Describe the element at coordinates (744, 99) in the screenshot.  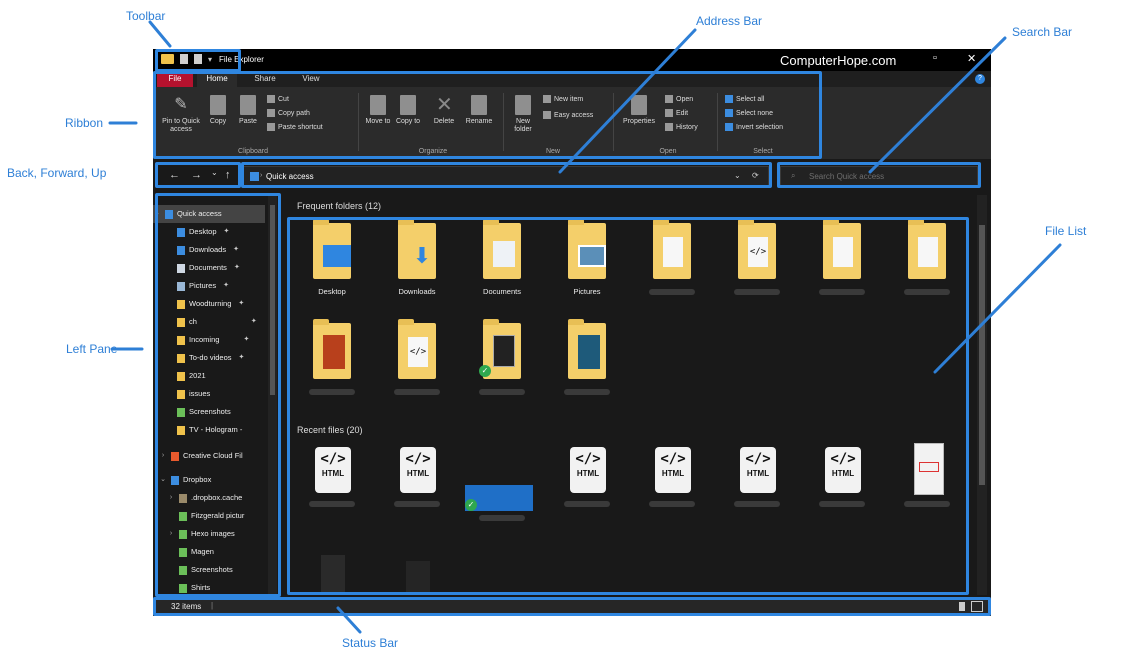
I see `select-all-button: Select all` at that location.